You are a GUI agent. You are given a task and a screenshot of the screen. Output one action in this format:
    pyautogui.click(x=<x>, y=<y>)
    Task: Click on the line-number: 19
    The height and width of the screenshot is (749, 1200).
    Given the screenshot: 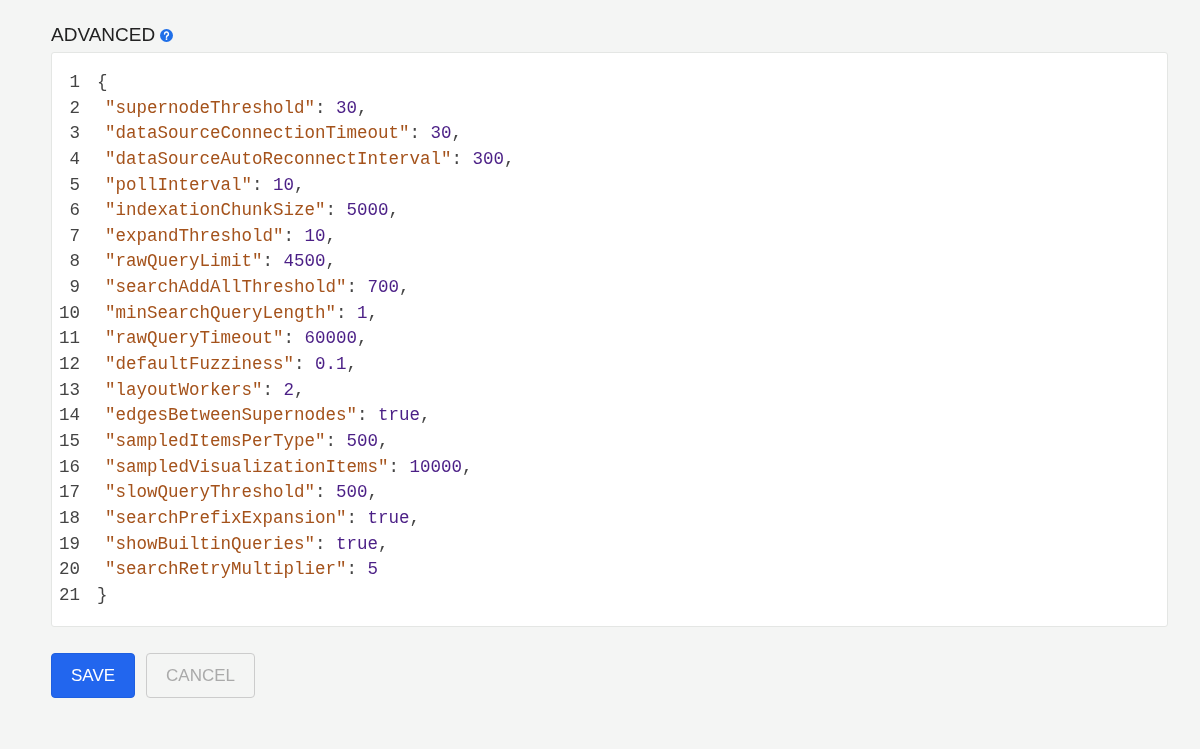 What is the action you would take?
    pyautogui.click(x=69, y=544)
    